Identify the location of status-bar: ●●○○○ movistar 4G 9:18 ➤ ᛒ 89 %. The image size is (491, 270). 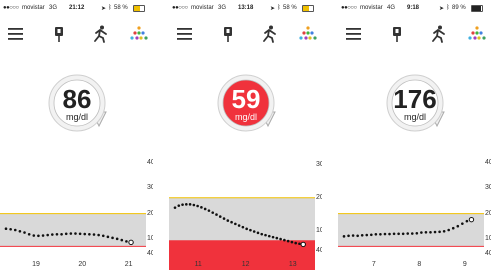
(414, 8).